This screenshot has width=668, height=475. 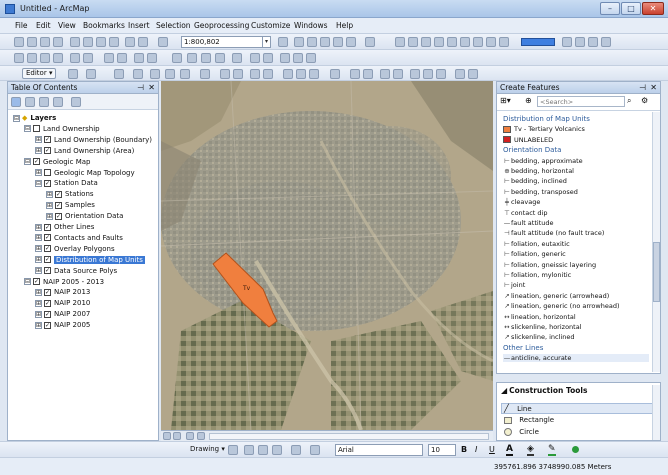 I want to click on chevron-down-icon: ▾, so click(x=266, y=42).